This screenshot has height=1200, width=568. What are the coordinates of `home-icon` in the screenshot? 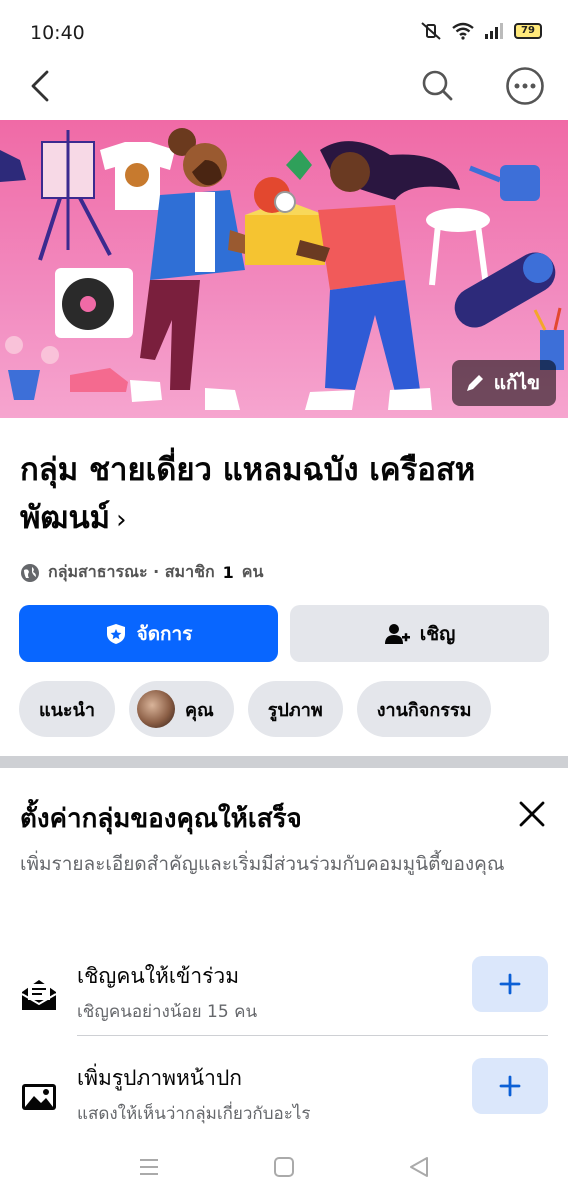 It's located at (284, 1167).